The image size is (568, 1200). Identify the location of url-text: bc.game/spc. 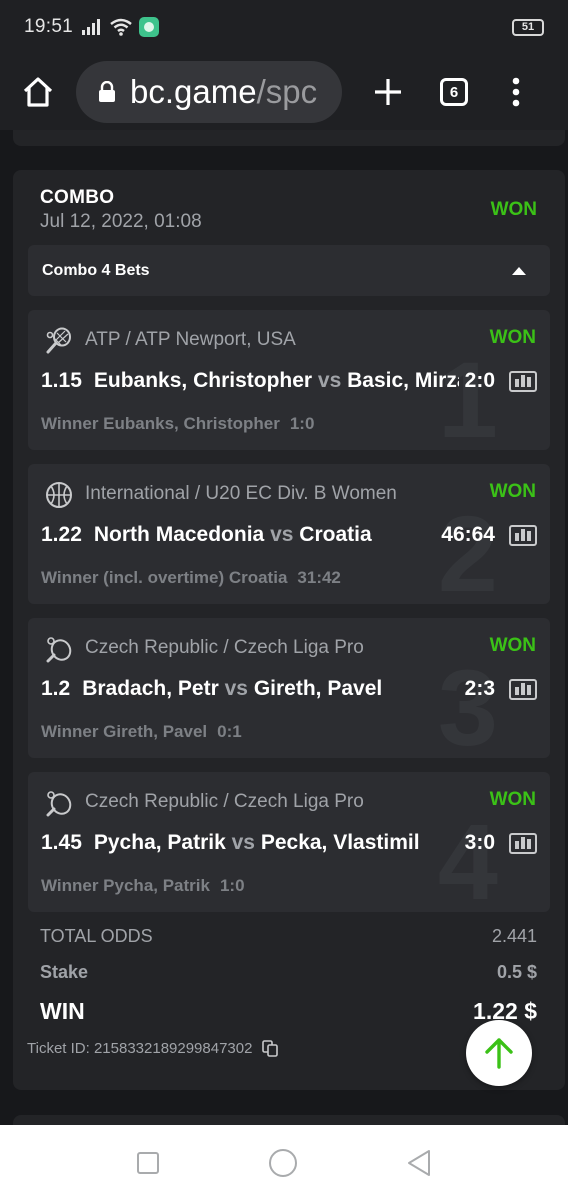
(223, 92).